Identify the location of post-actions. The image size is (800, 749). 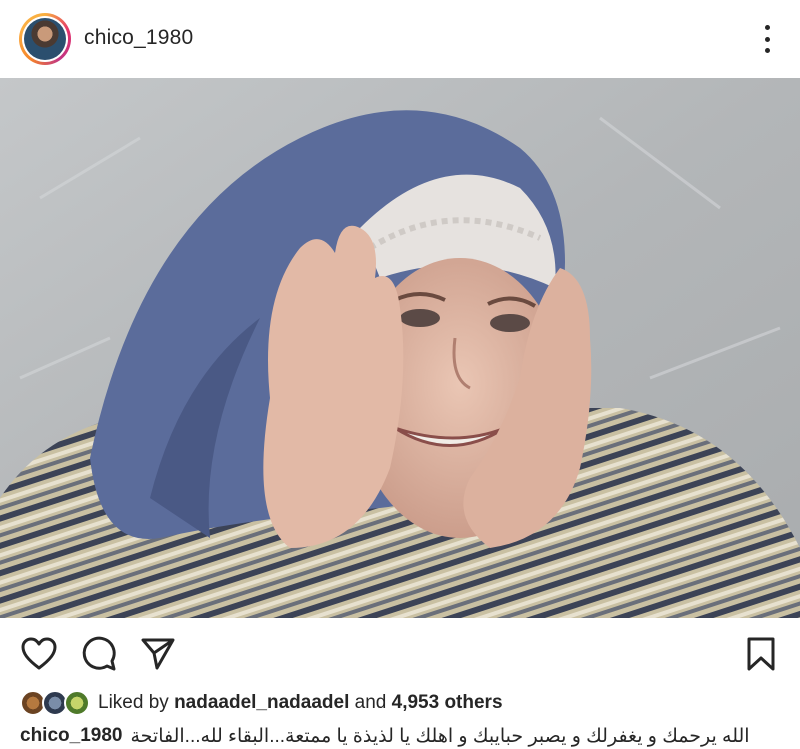
(400, 653).